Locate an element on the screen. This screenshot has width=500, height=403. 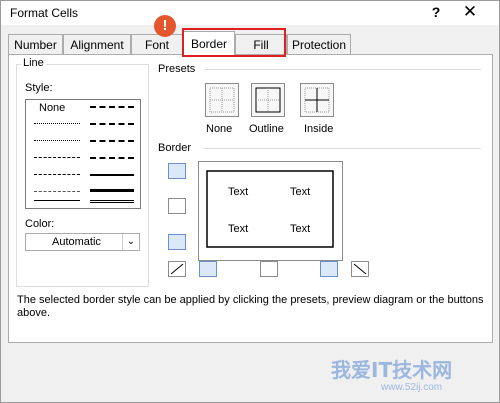
title-bar: Format Cells ? ✕ is located at coordinates (250, 13).